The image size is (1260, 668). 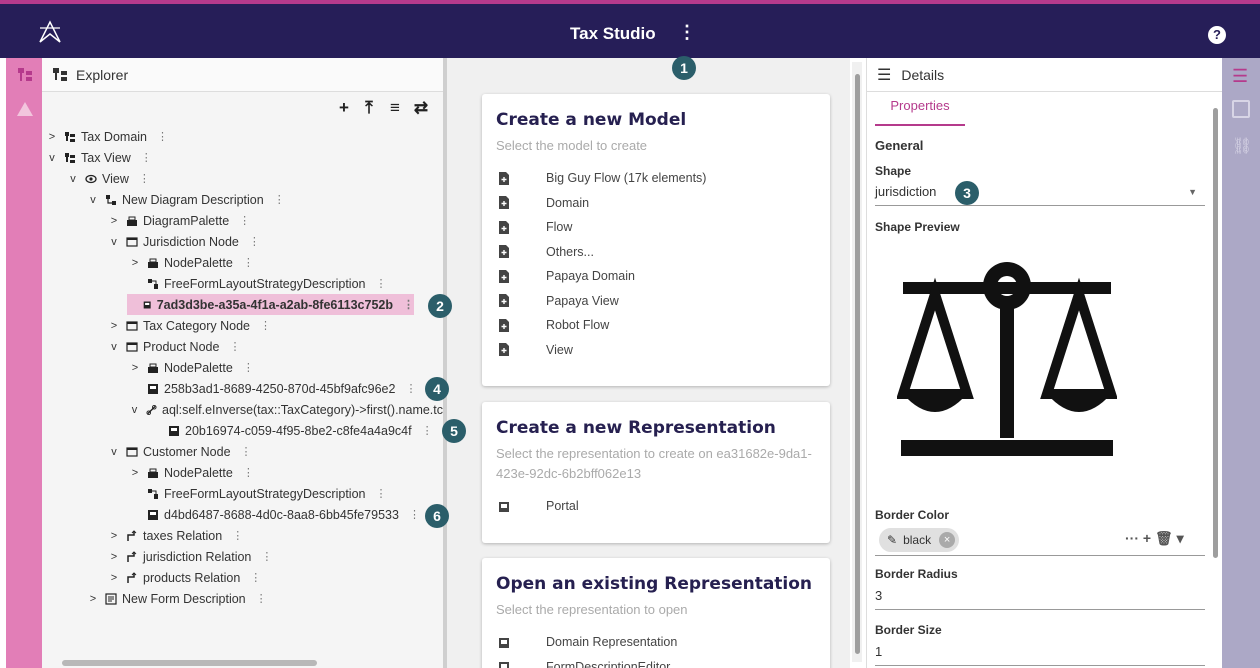 What do you see at coordinates (189, 663) in the screenshot?
I see `horizontal-scrollbar` at bounding box center [189, 663].